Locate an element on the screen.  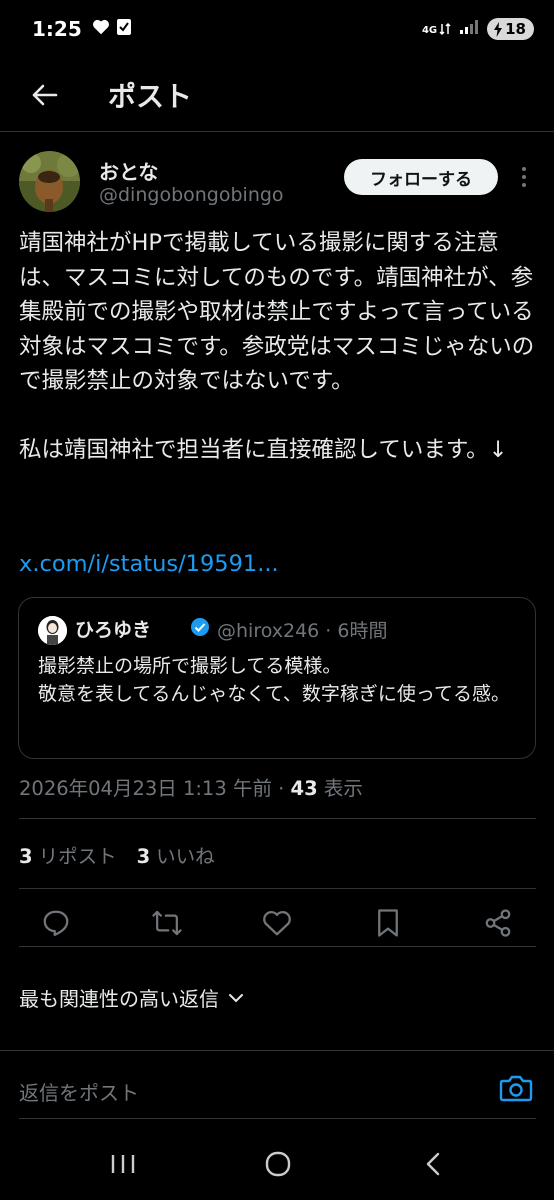
quoted-author-handle: @hirox246 · 6時間 is located at coordinates (302, 631).